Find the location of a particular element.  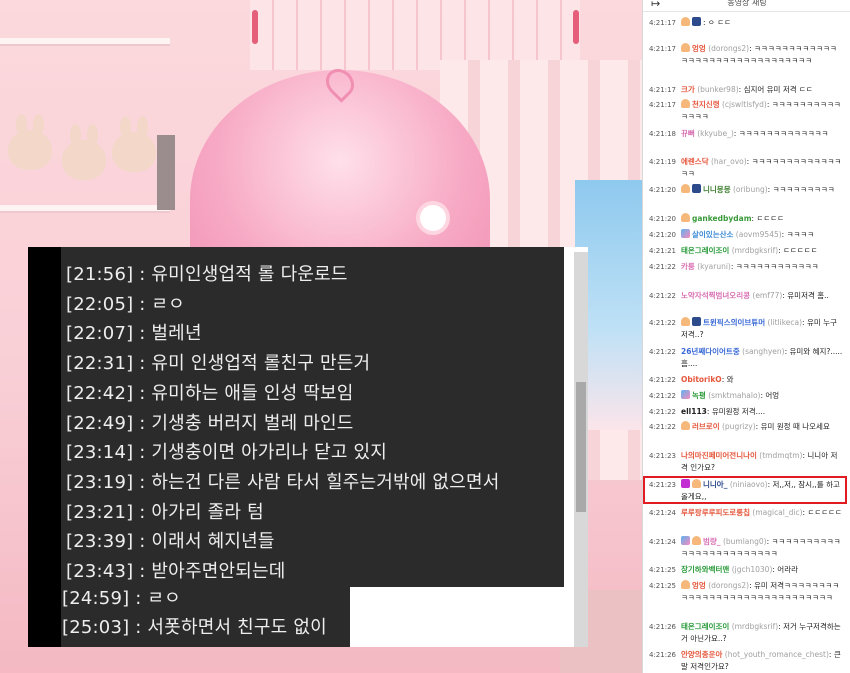

message-text: ㅇ ㄷㄷ is located at coordinates (719, 22).